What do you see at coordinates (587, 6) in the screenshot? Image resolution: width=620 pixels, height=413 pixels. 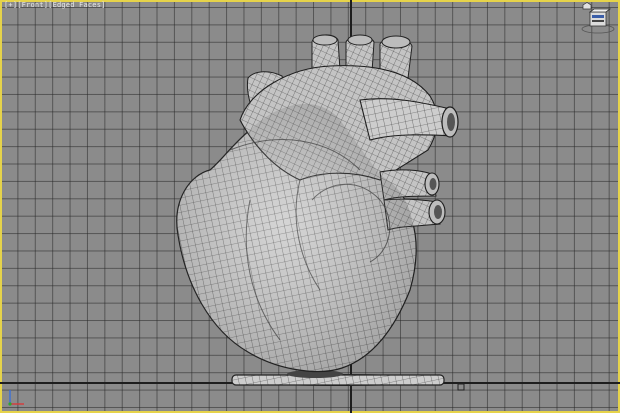 I see `home-icon` at bounding box center [587, 6].